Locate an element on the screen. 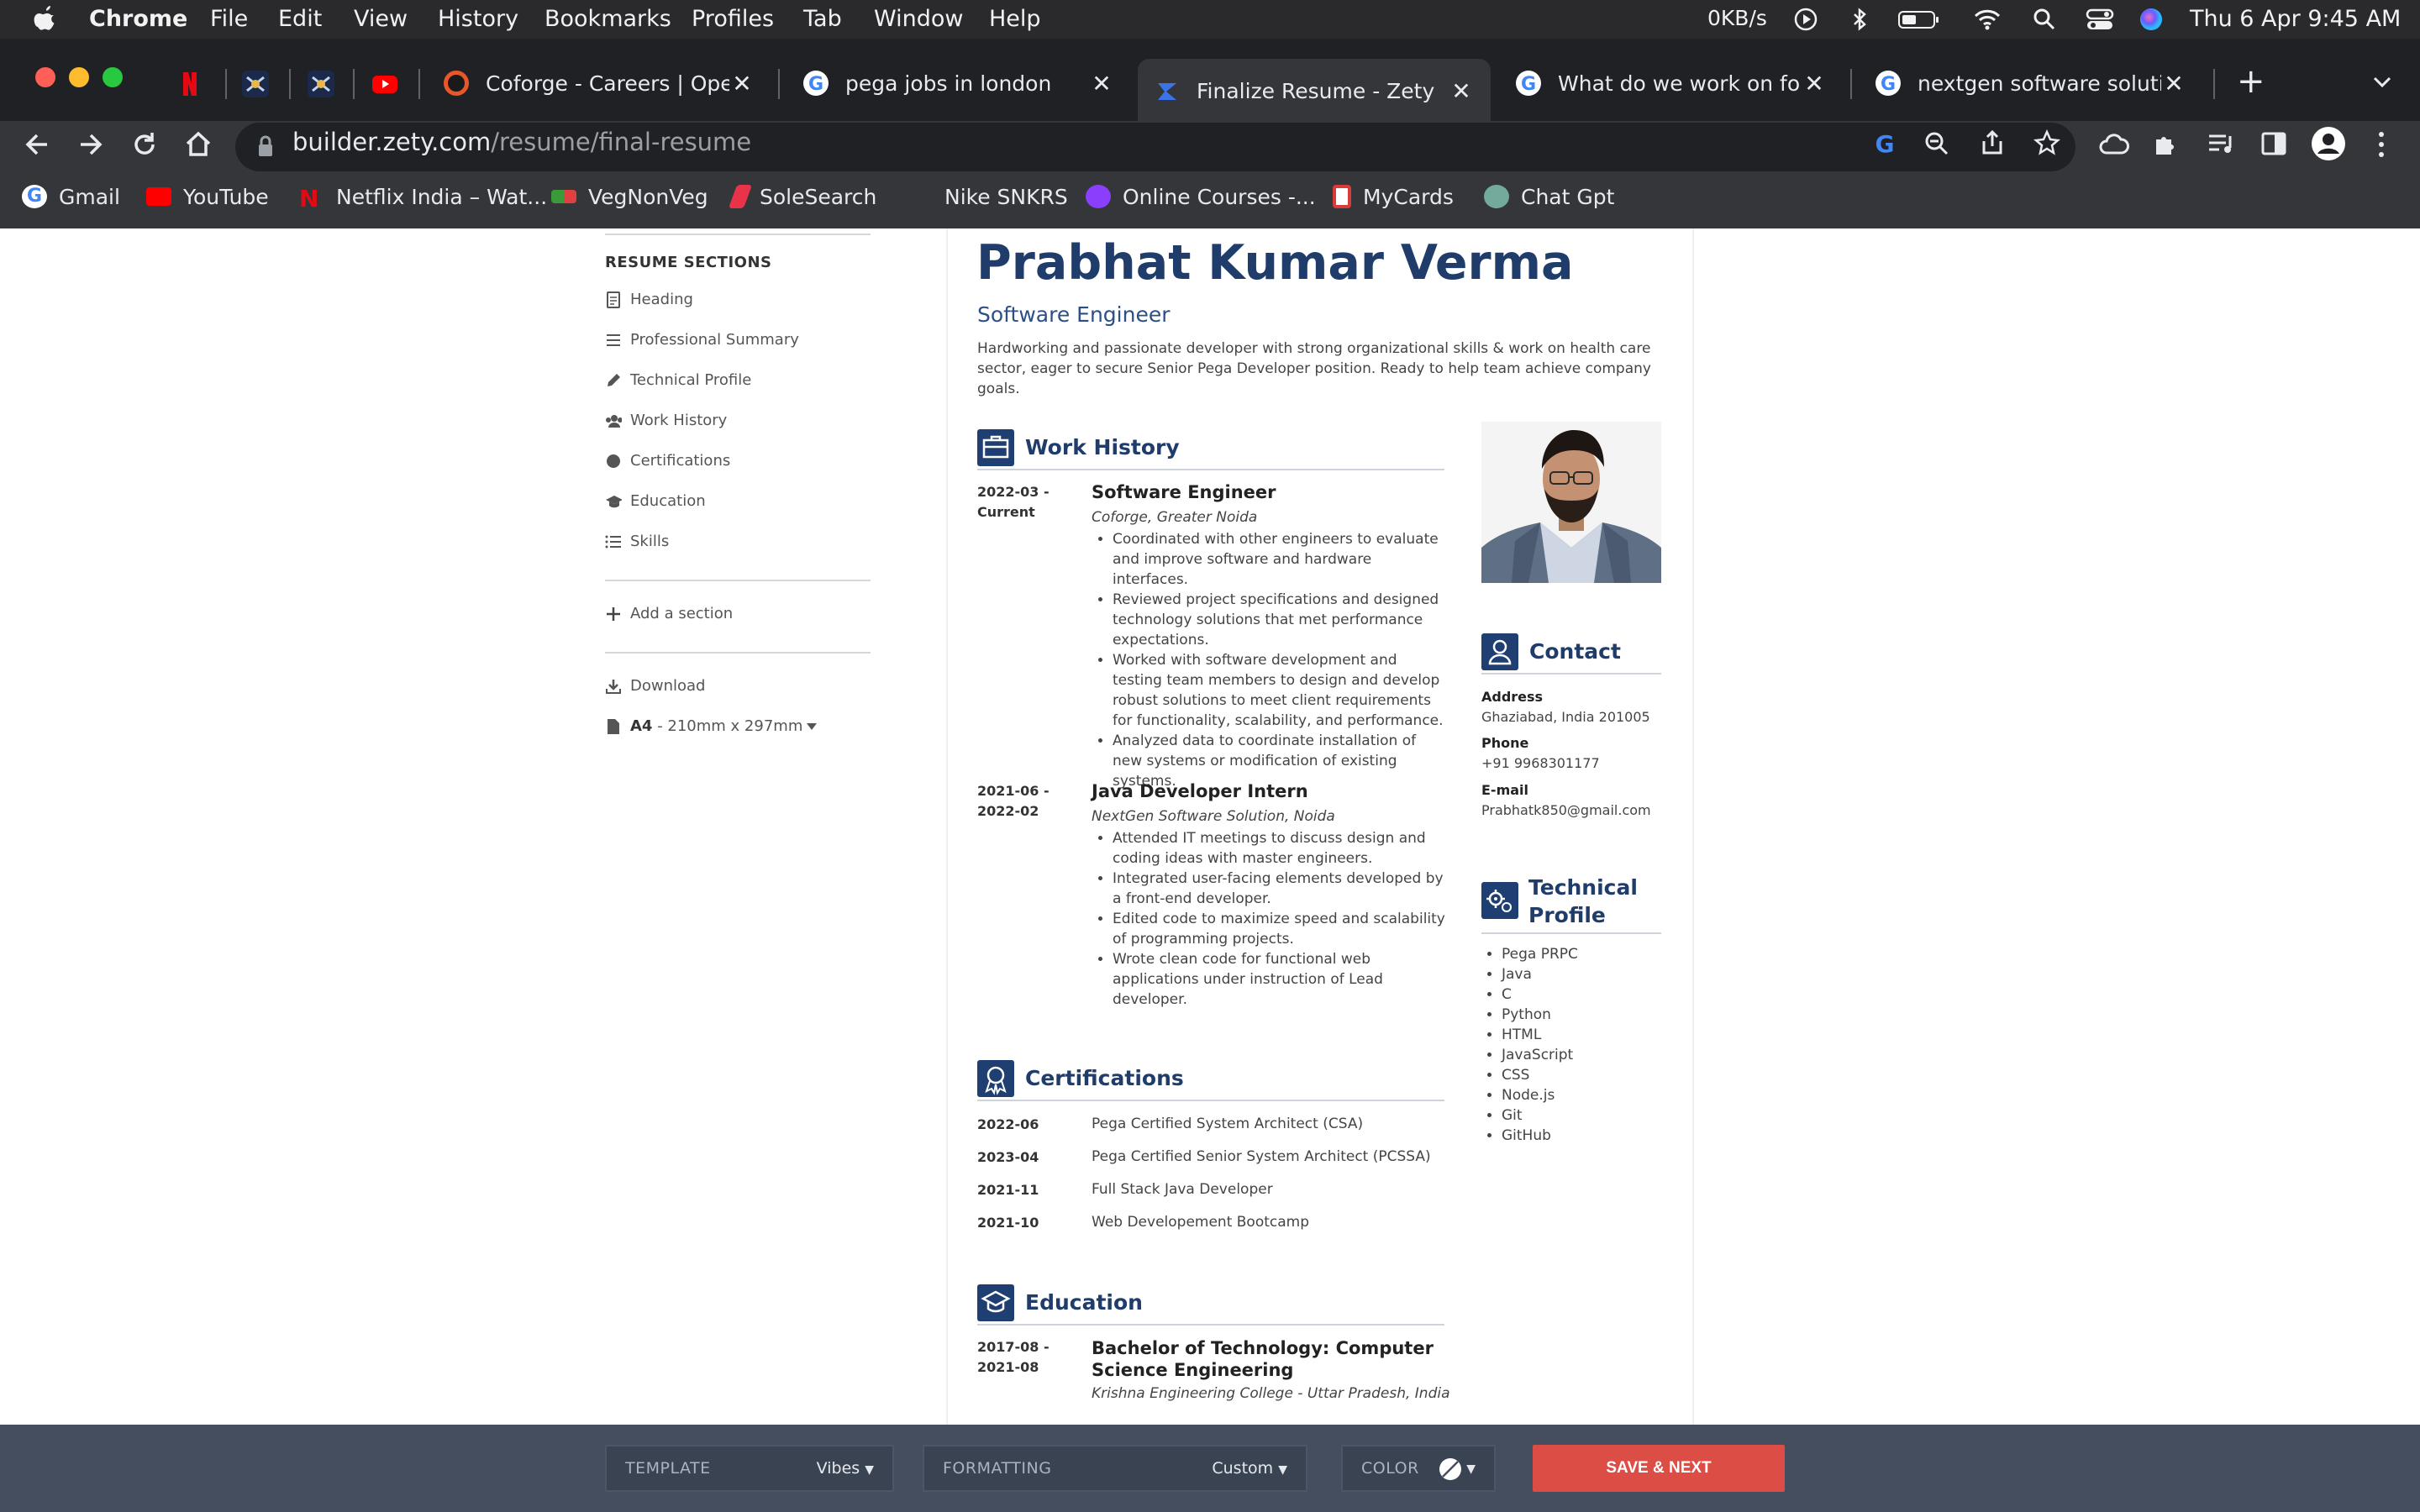 The height and width of the screenshot is (1512, 2420). chrome-menu-kebab-icon is located at coordinates (2382, 144).